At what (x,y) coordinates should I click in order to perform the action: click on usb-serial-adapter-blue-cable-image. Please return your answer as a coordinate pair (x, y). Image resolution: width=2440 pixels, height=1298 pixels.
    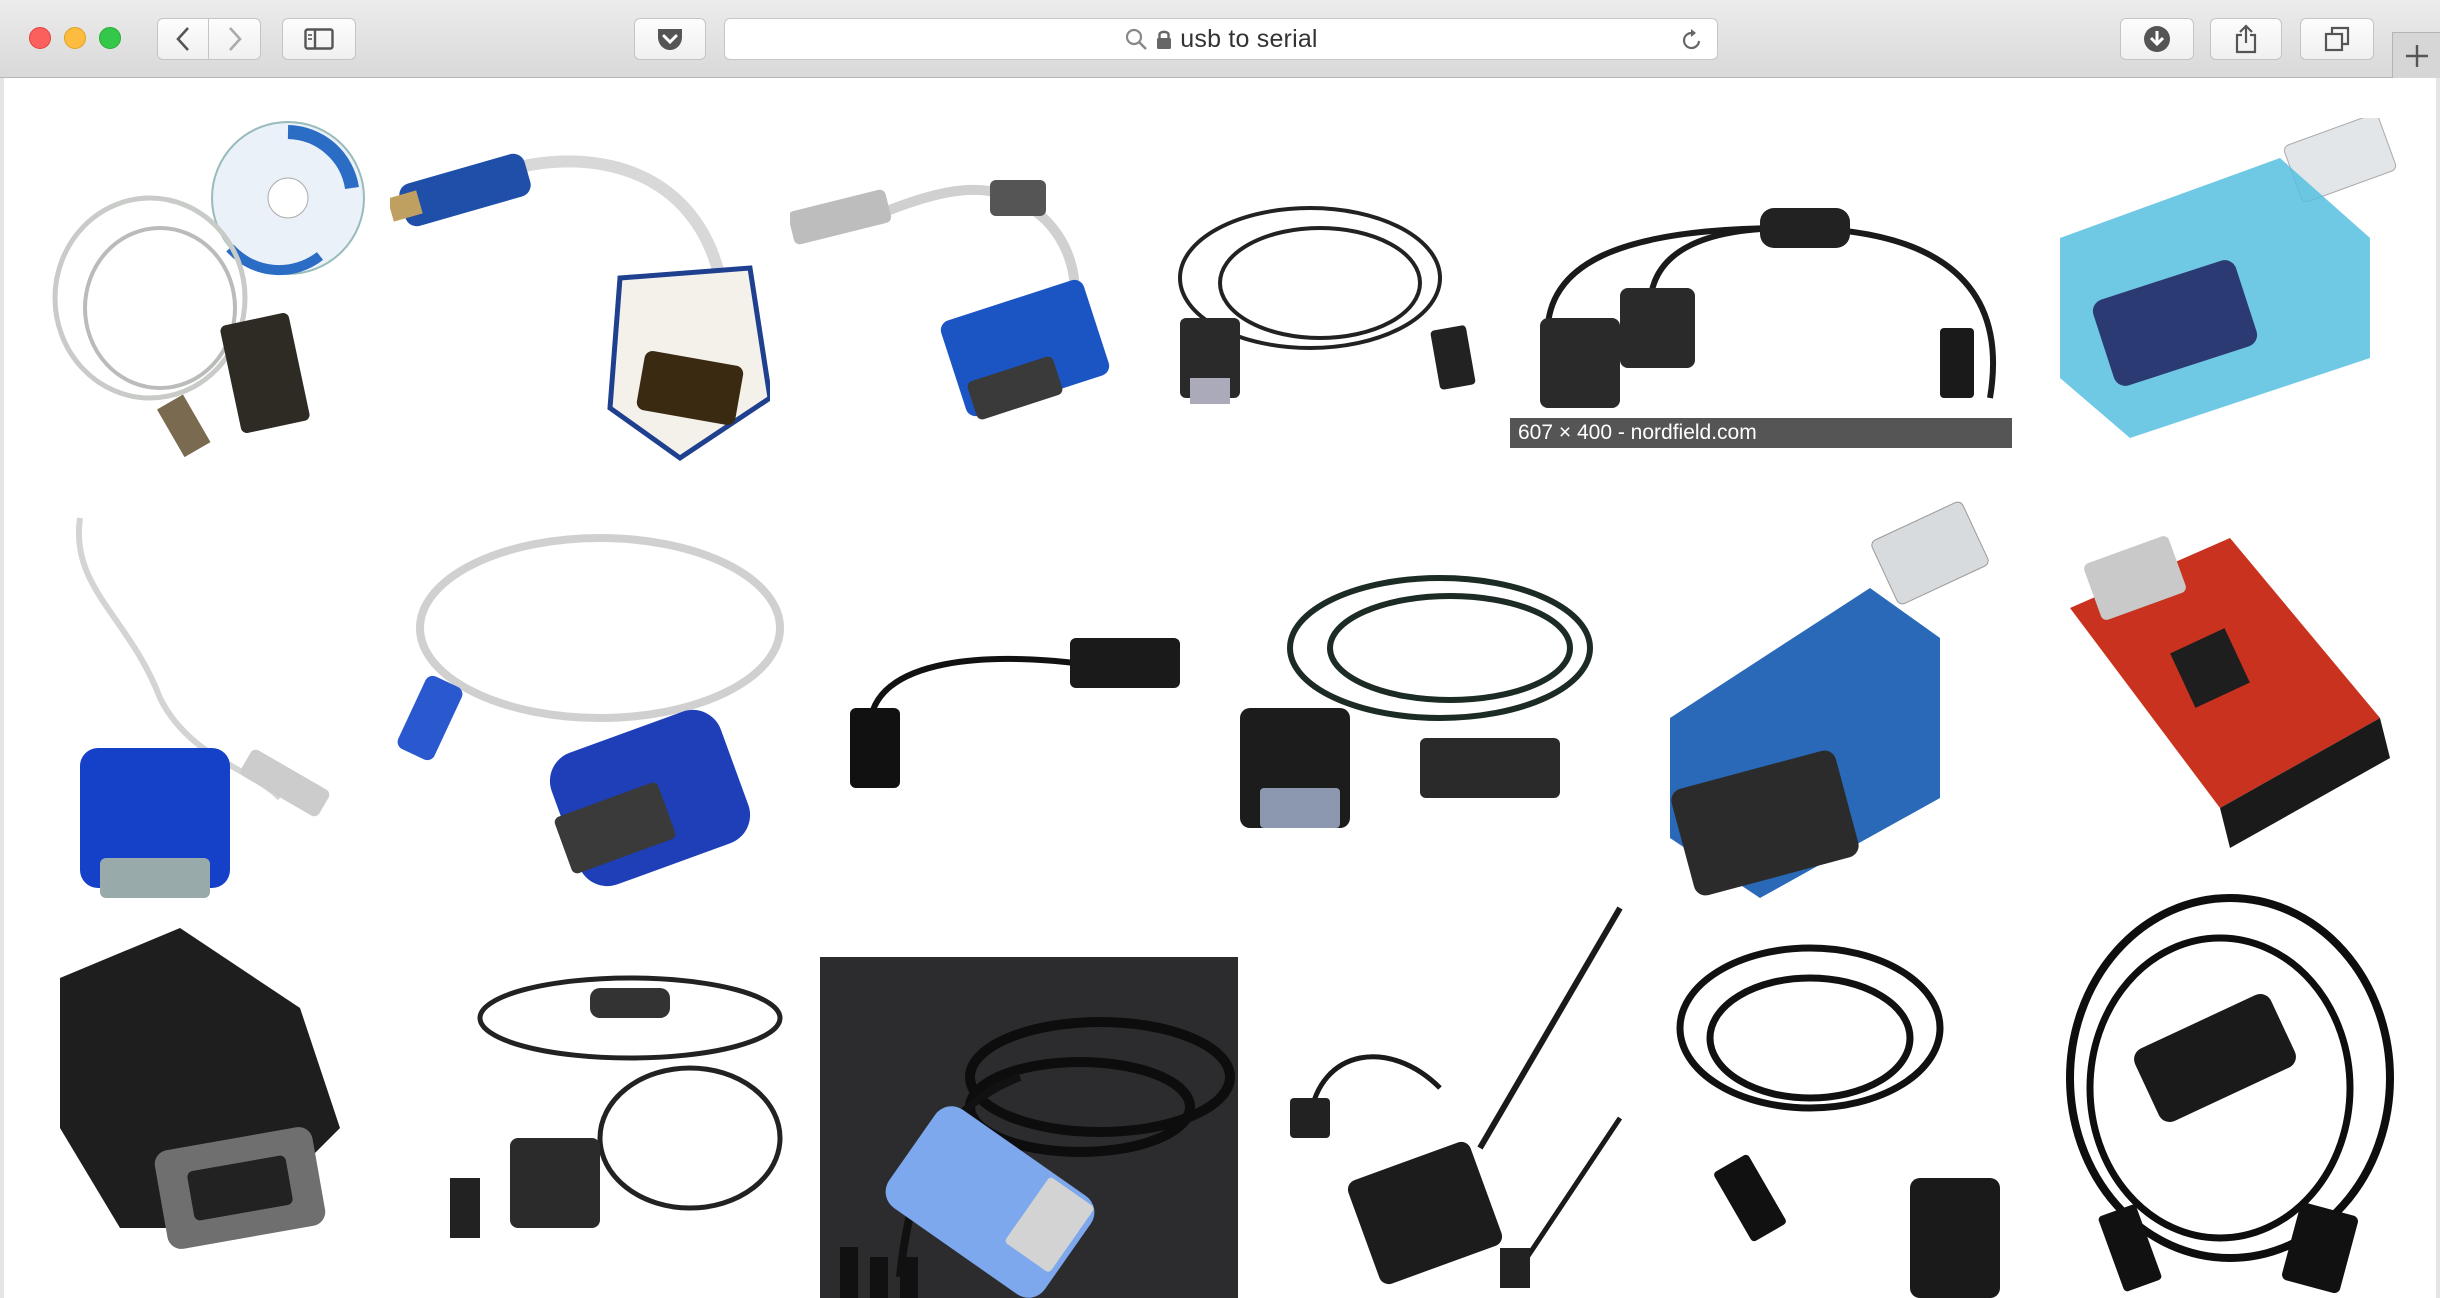
    Looking at the image, I should click on (202, 707).